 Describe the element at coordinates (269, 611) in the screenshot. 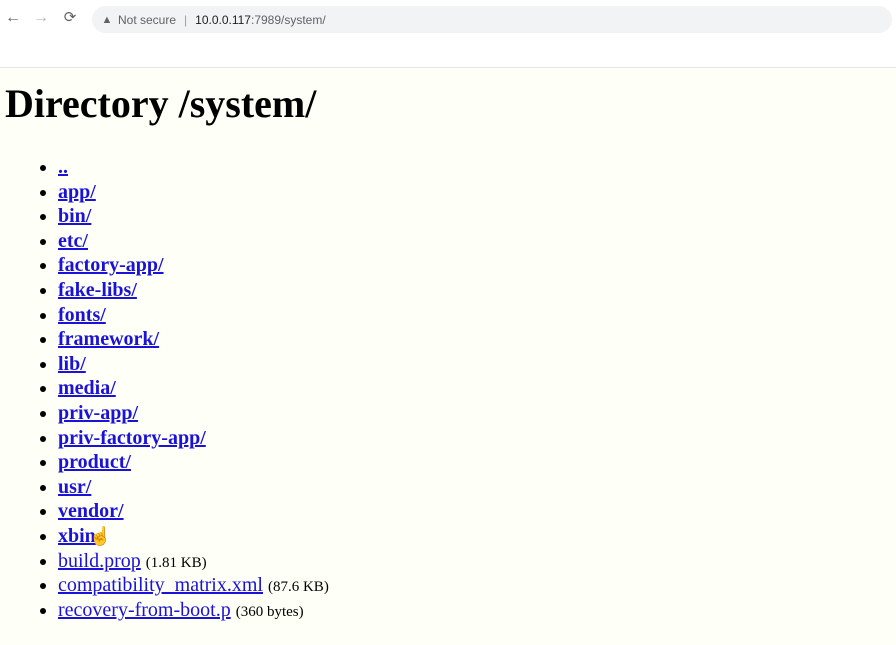

I see `file-size: (360 bytes)` at that location.